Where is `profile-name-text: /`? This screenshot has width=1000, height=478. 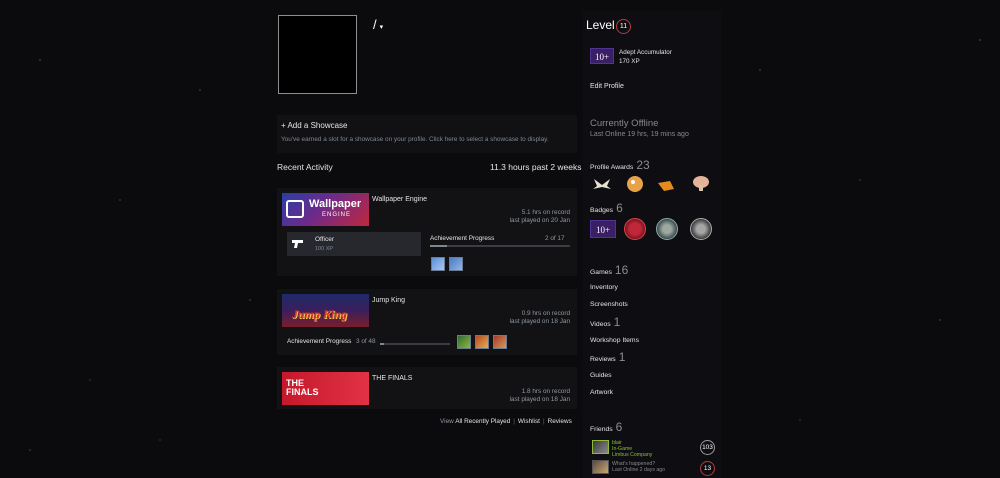
profile-name-text: / is located at coordinates (375, 24).